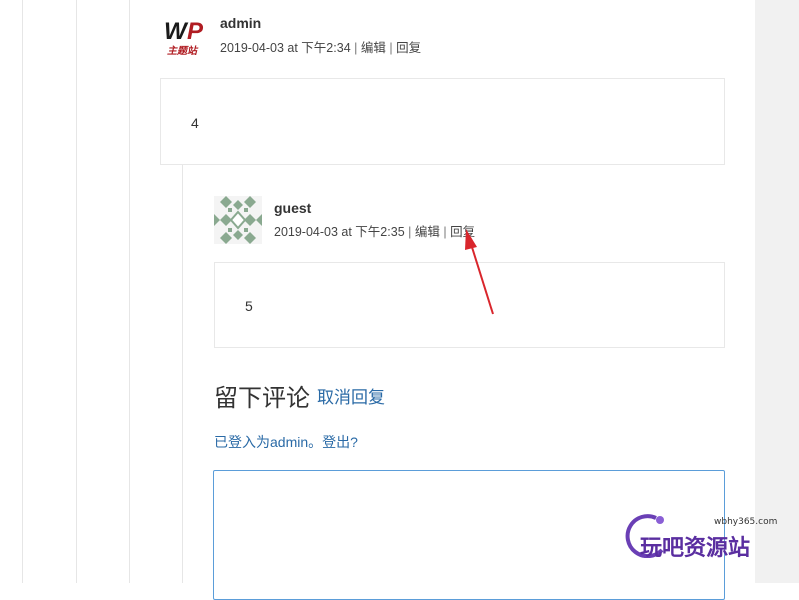 The height and width of the screenshot is (600, 799). What do you see at coordinates (340, 442) in the screenshot?
I see `logout-link: 登出?` at bounding box center [340, 442].